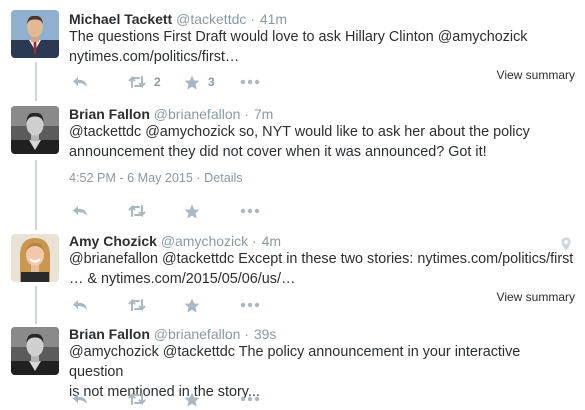 The width and height of the screenshot is (585, 410). I want to click on author-name: Amy Chozick, so click(113, 241).